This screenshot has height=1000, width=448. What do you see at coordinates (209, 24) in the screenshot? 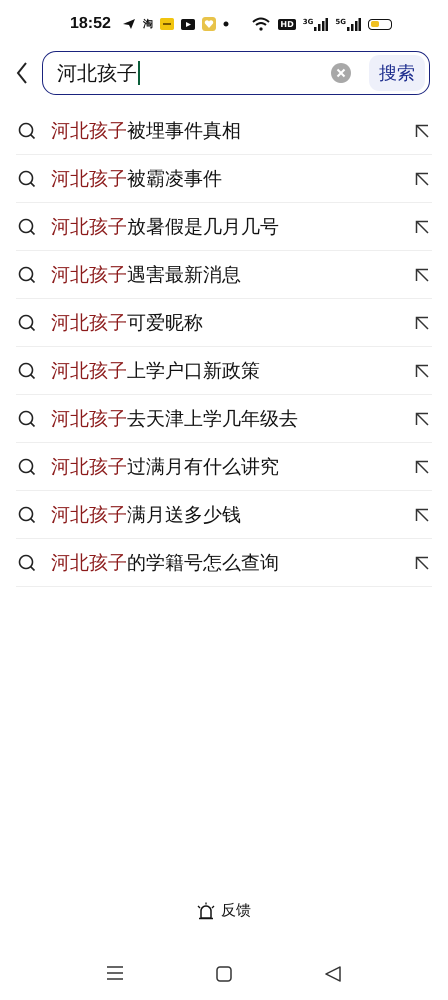
I see `heart-icon` at bounding box center [209, 24].